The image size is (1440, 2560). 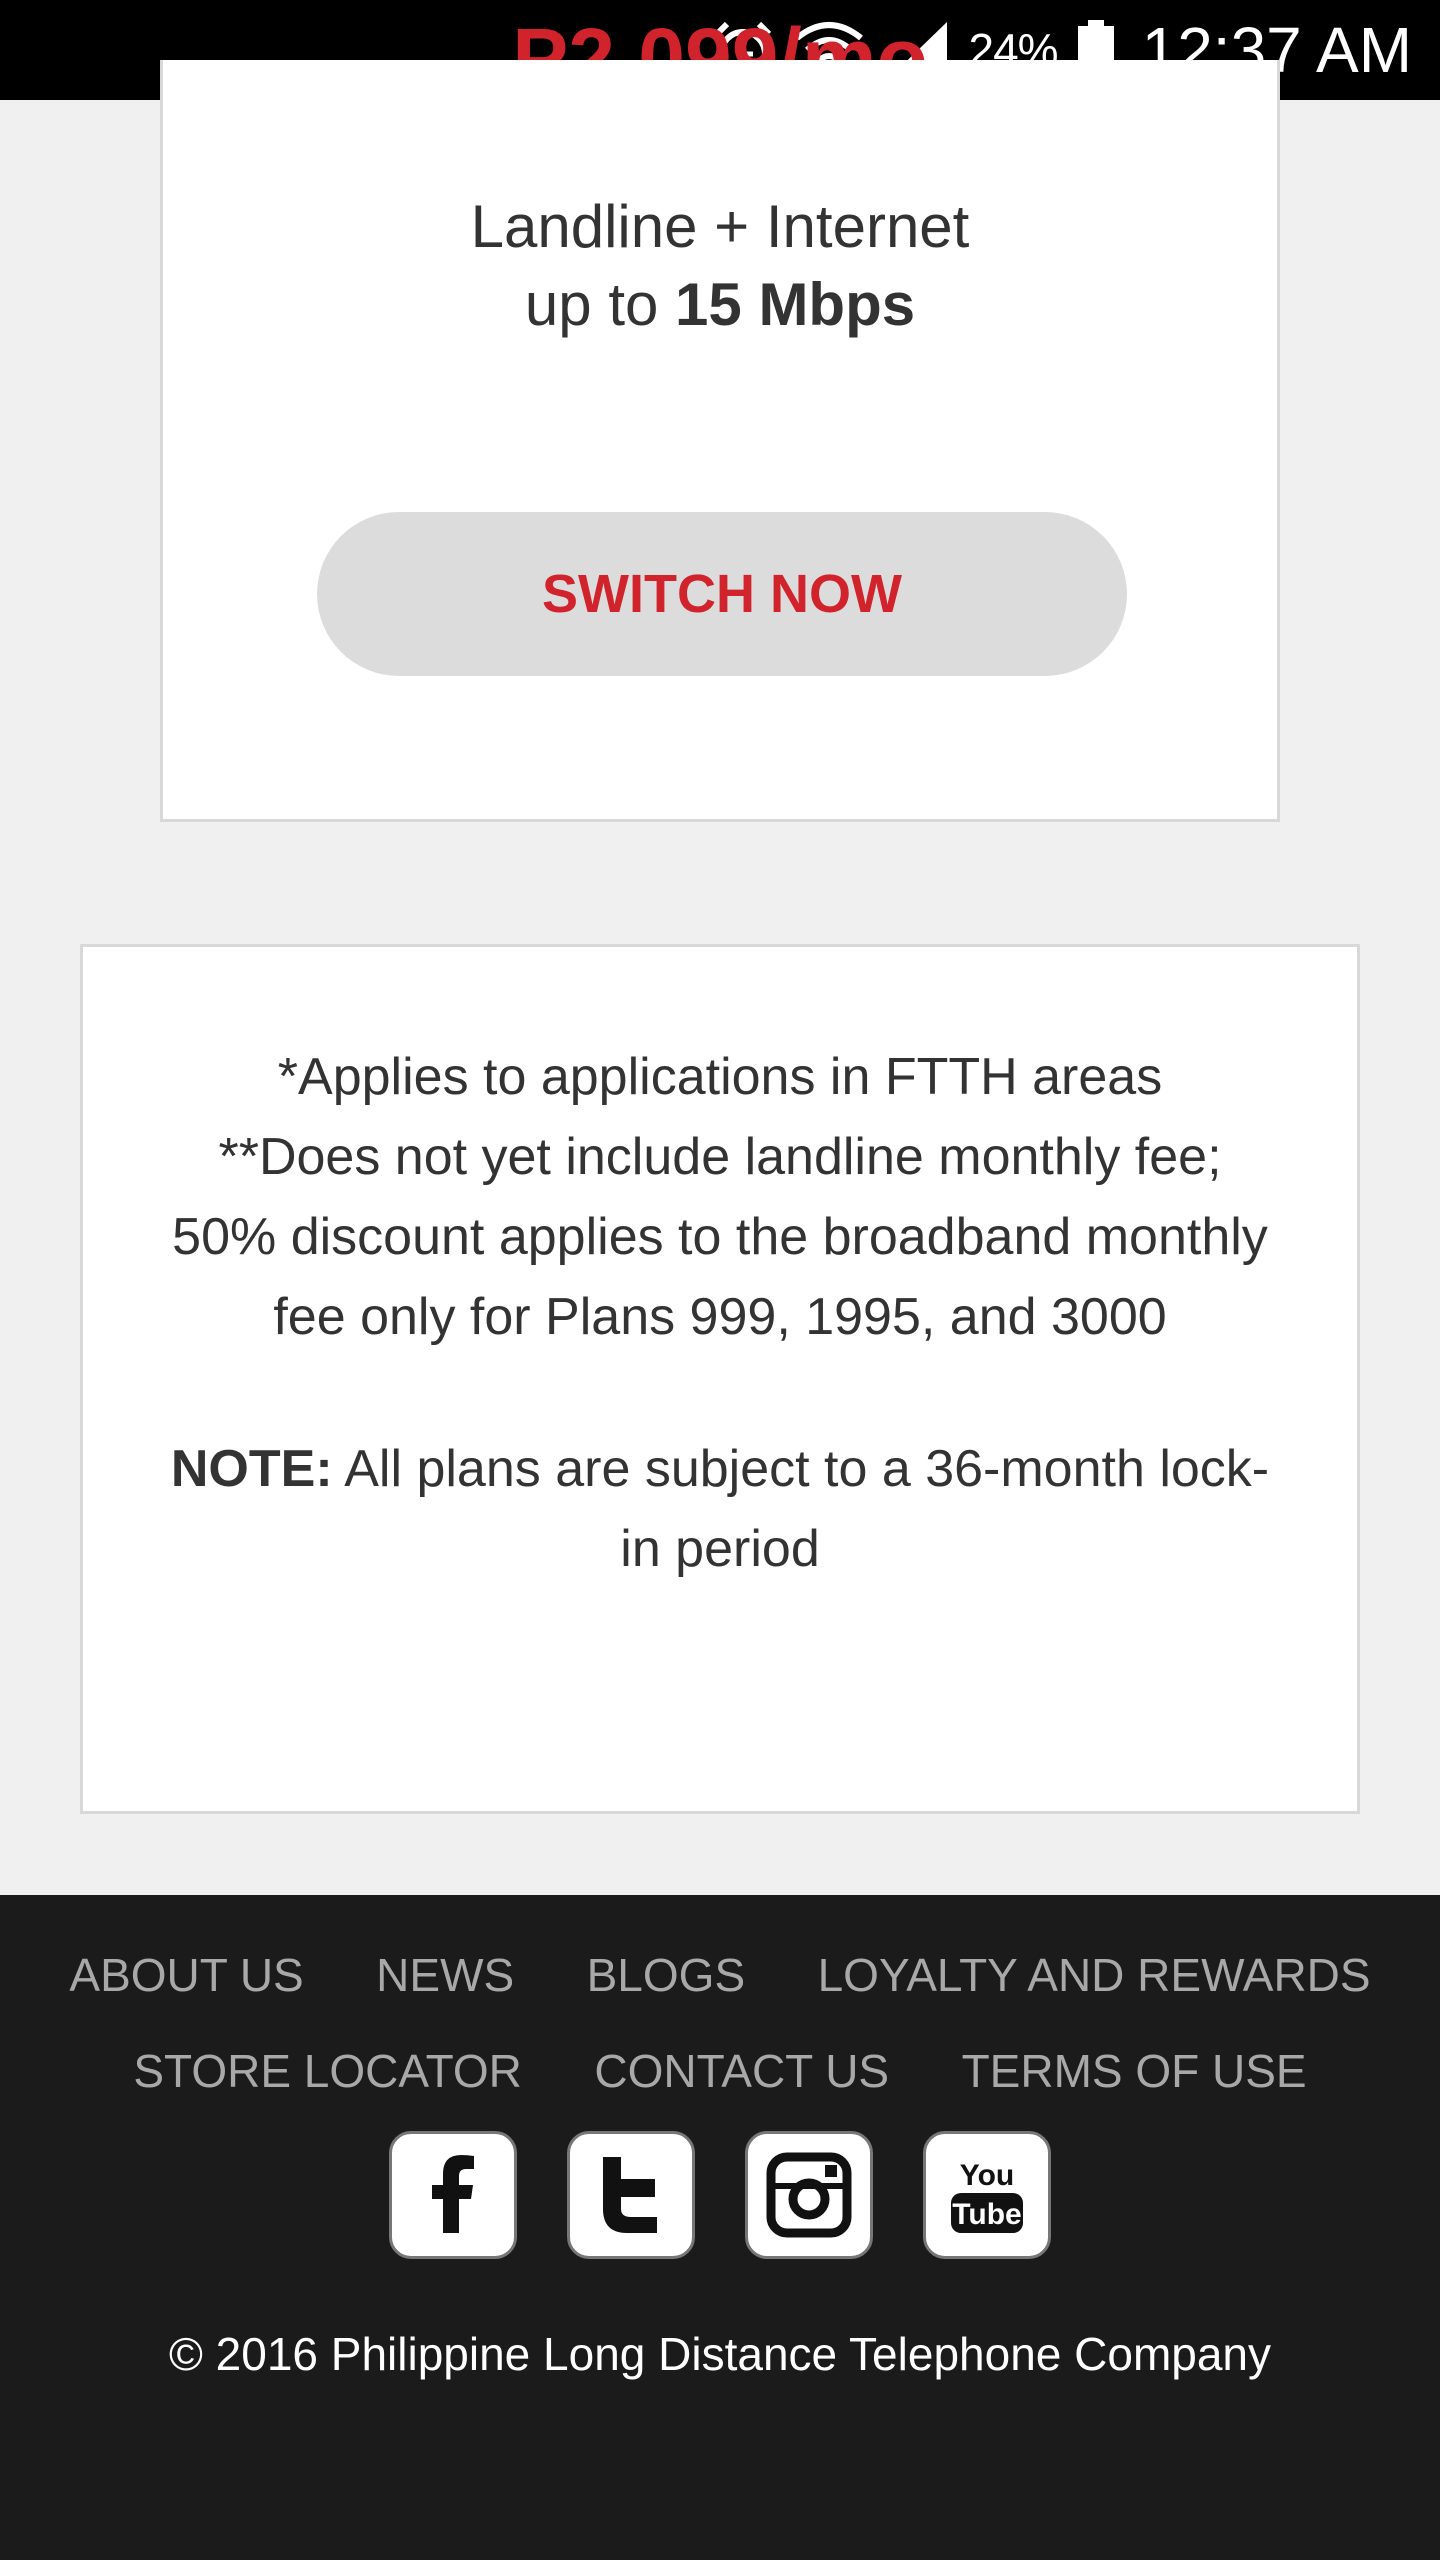 What do you see at coordinates (251, 1469) in the screenshot?
I see `note-label: NOTE:` at bounding box center [251, 1469].